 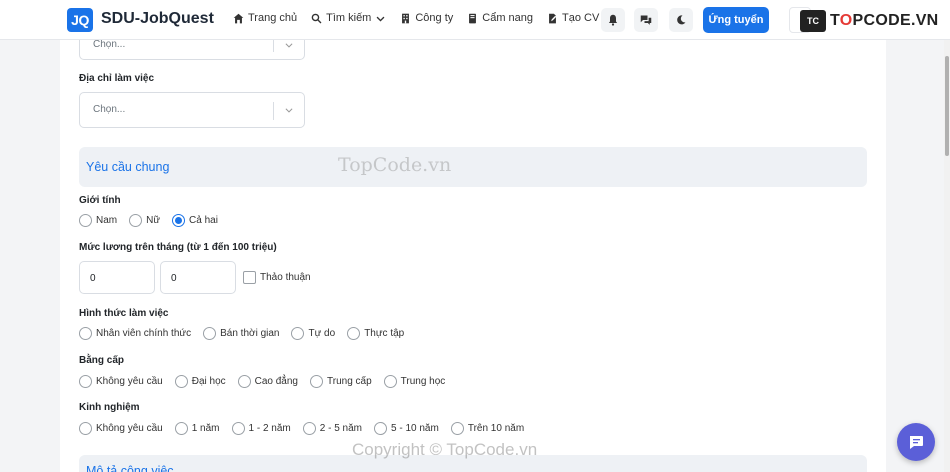 I want to click on work-type-option: Tự do, so click(x=313, y=333).